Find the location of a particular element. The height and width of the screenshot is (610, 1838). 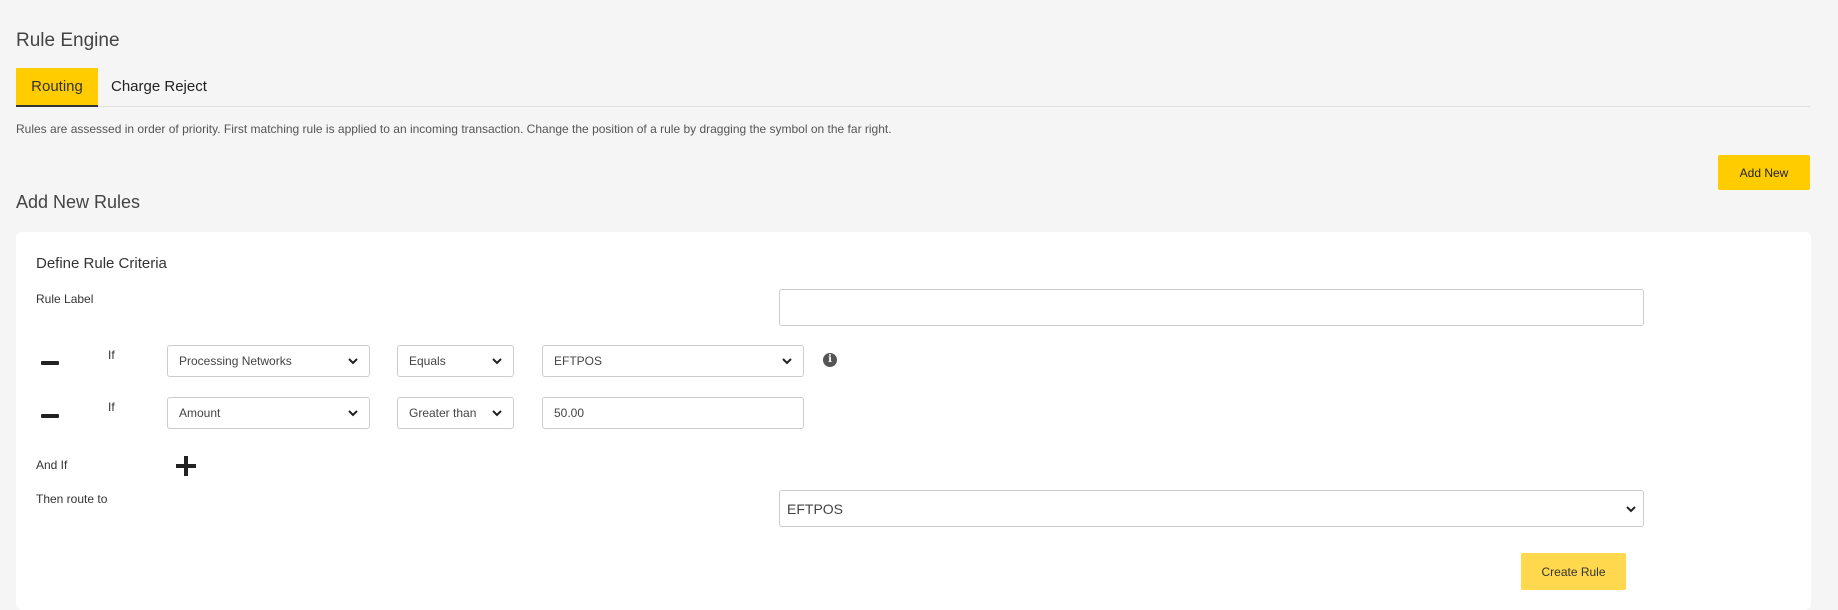

condition-field-value: Processing Networks is located at coordinates (235, 361).